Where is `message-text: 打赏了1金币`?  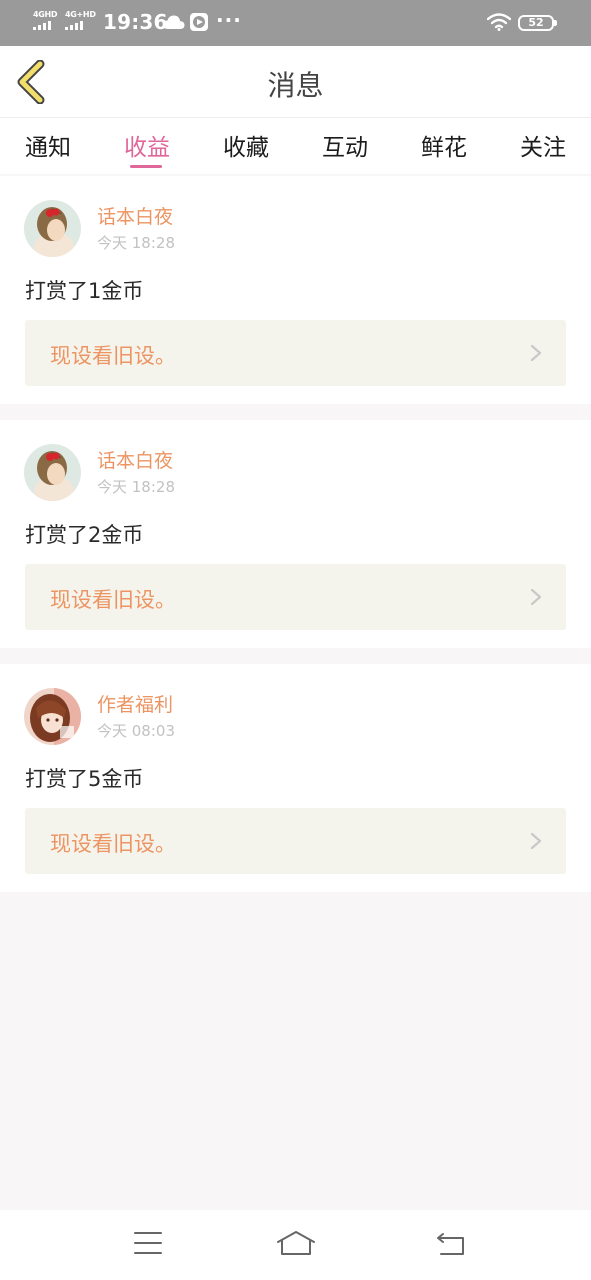 message-text: 打赏了1金币 is located at coordinates (84, 291).